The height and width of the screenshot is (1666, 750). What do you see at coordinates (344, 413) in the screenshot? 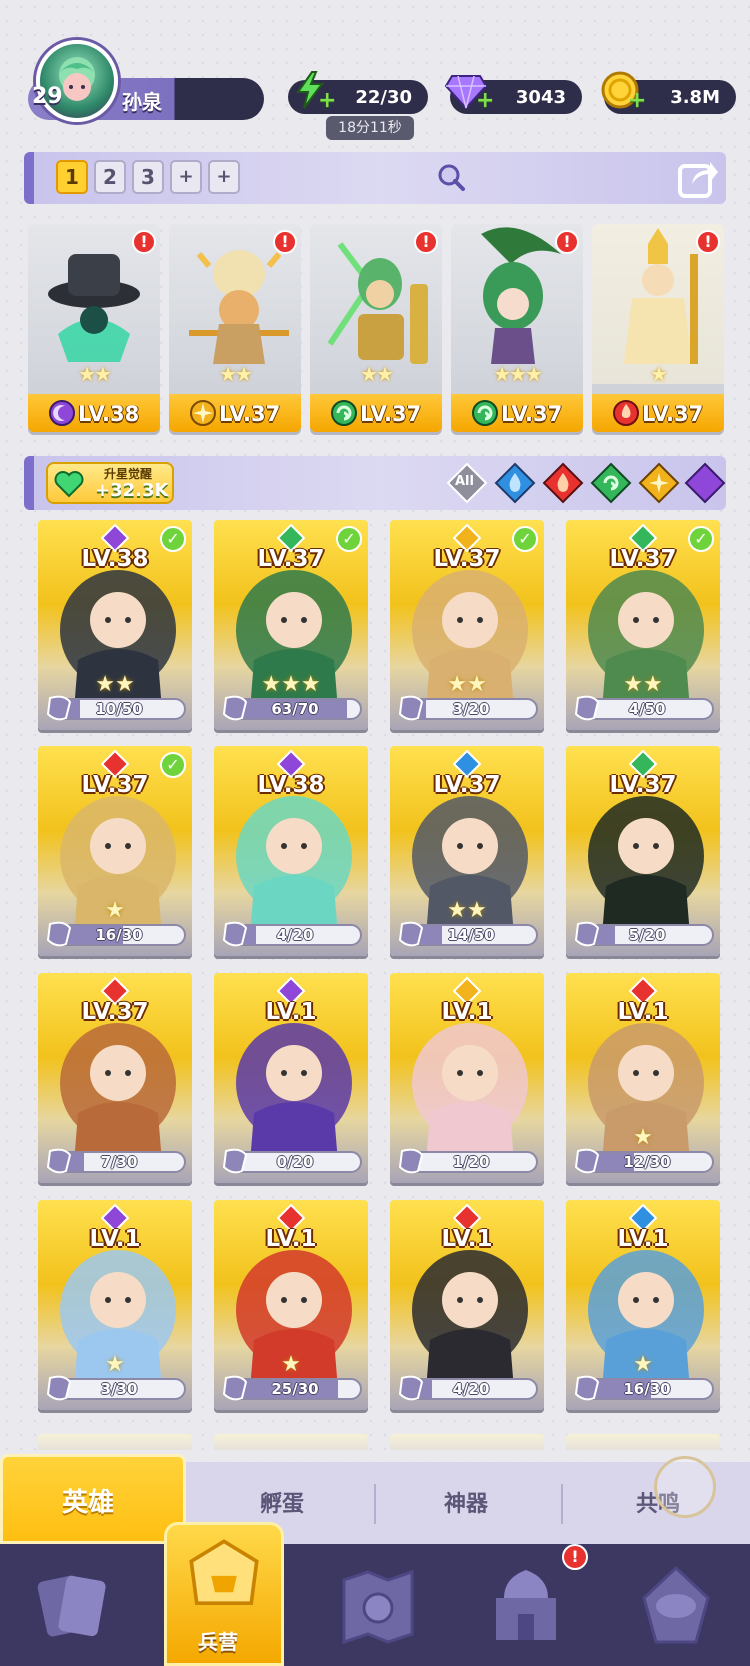
I see `wind-element-icon` at bounding box center [344, 413].